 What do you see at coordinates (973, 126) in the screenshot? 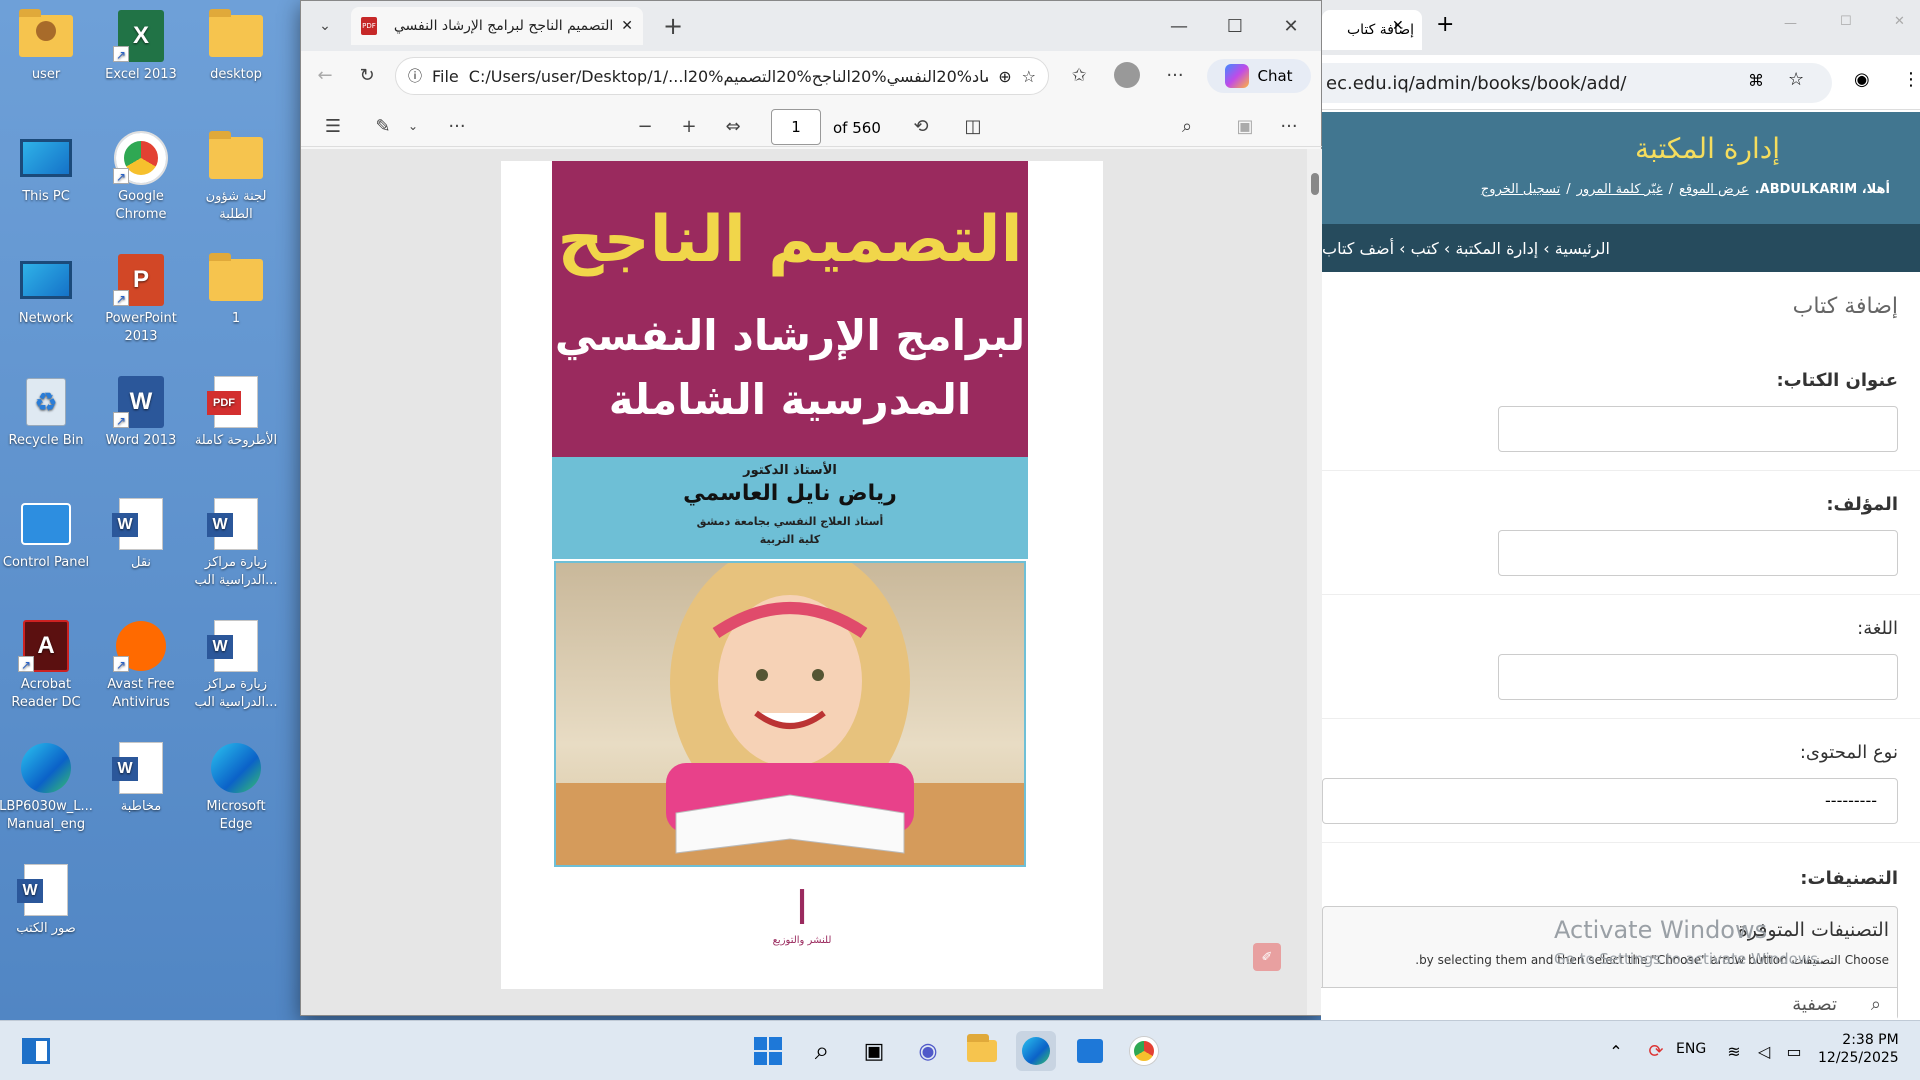
I see `page-view-icon: ◫` at bounding box center [973, 126].